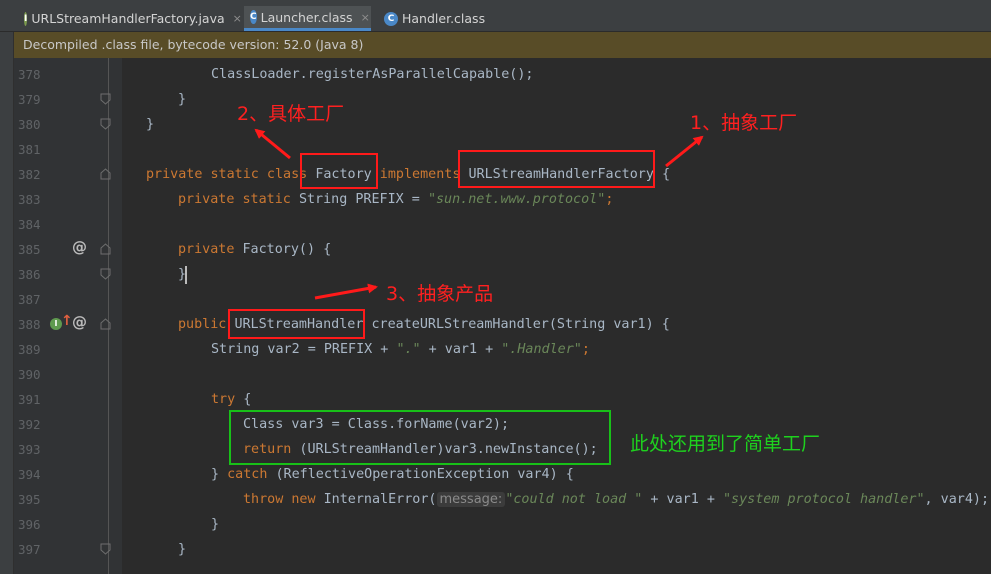 This screenshot has height=574, width=991. What do you see at coordinates (29, 274) in the screenshot?
I see `line-number: 386` at bounding box center [29, 274].